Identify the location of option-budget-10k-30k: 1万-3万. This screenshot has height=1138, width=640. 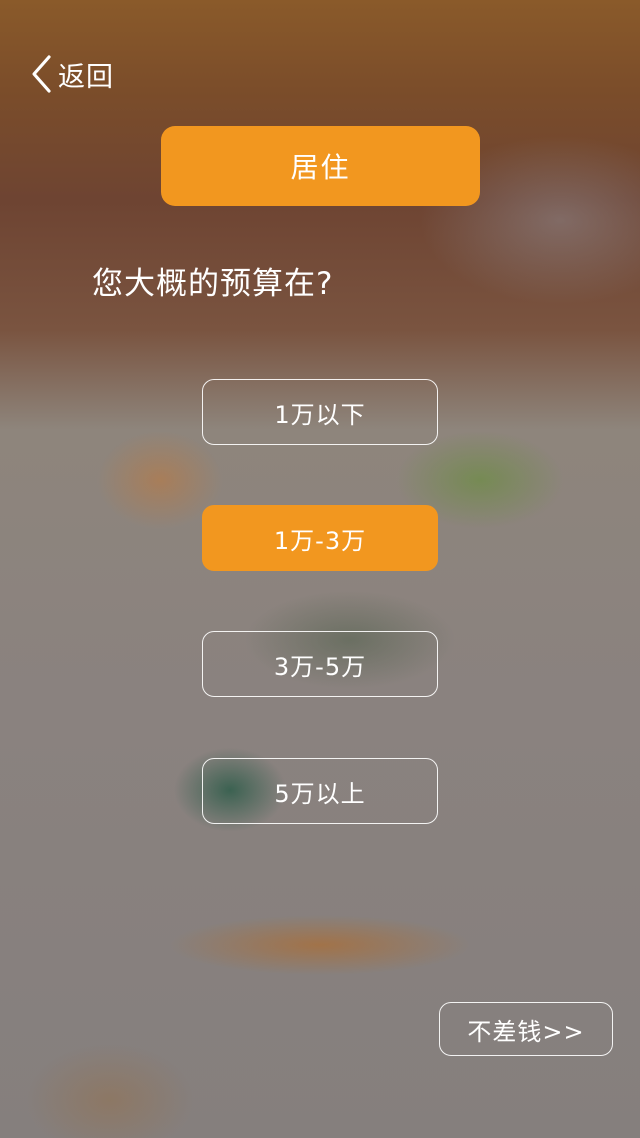
(320, 538).